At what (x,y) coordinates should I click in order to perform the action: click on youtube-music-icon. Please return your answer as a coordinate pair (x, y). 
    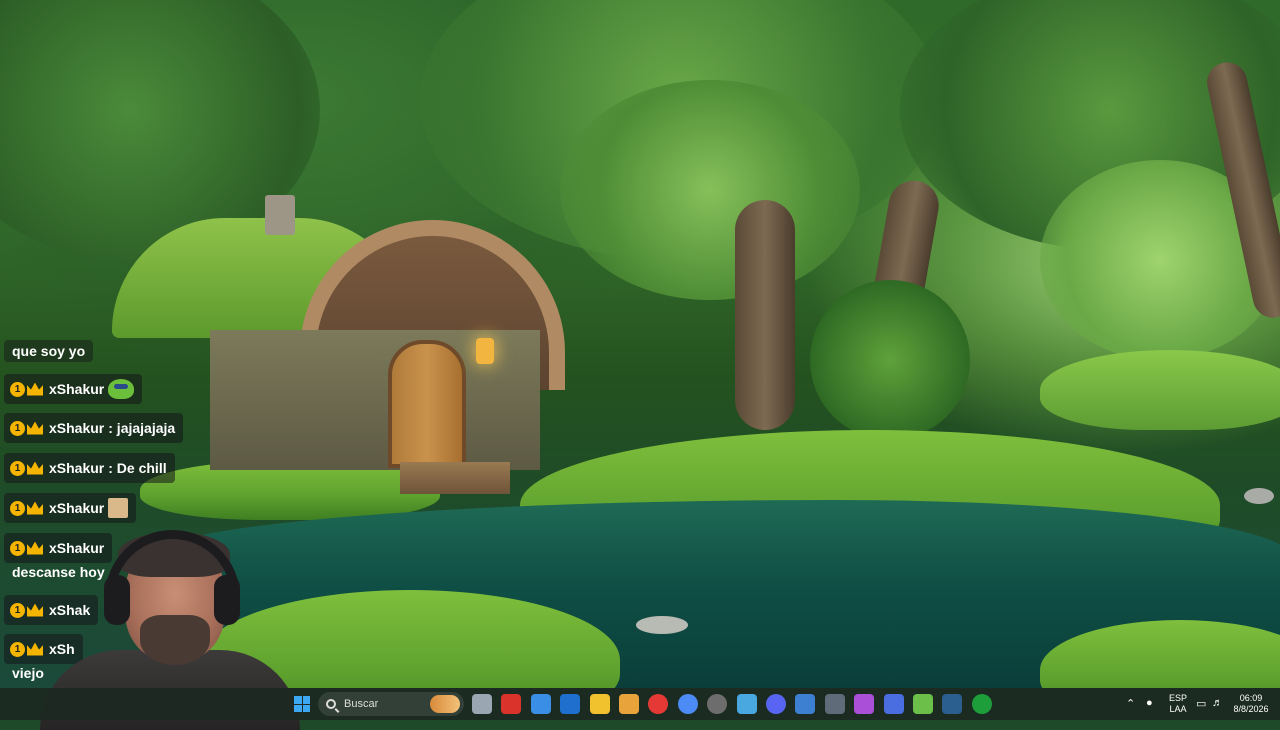
    Looking at the image, I should click on (658, 704).